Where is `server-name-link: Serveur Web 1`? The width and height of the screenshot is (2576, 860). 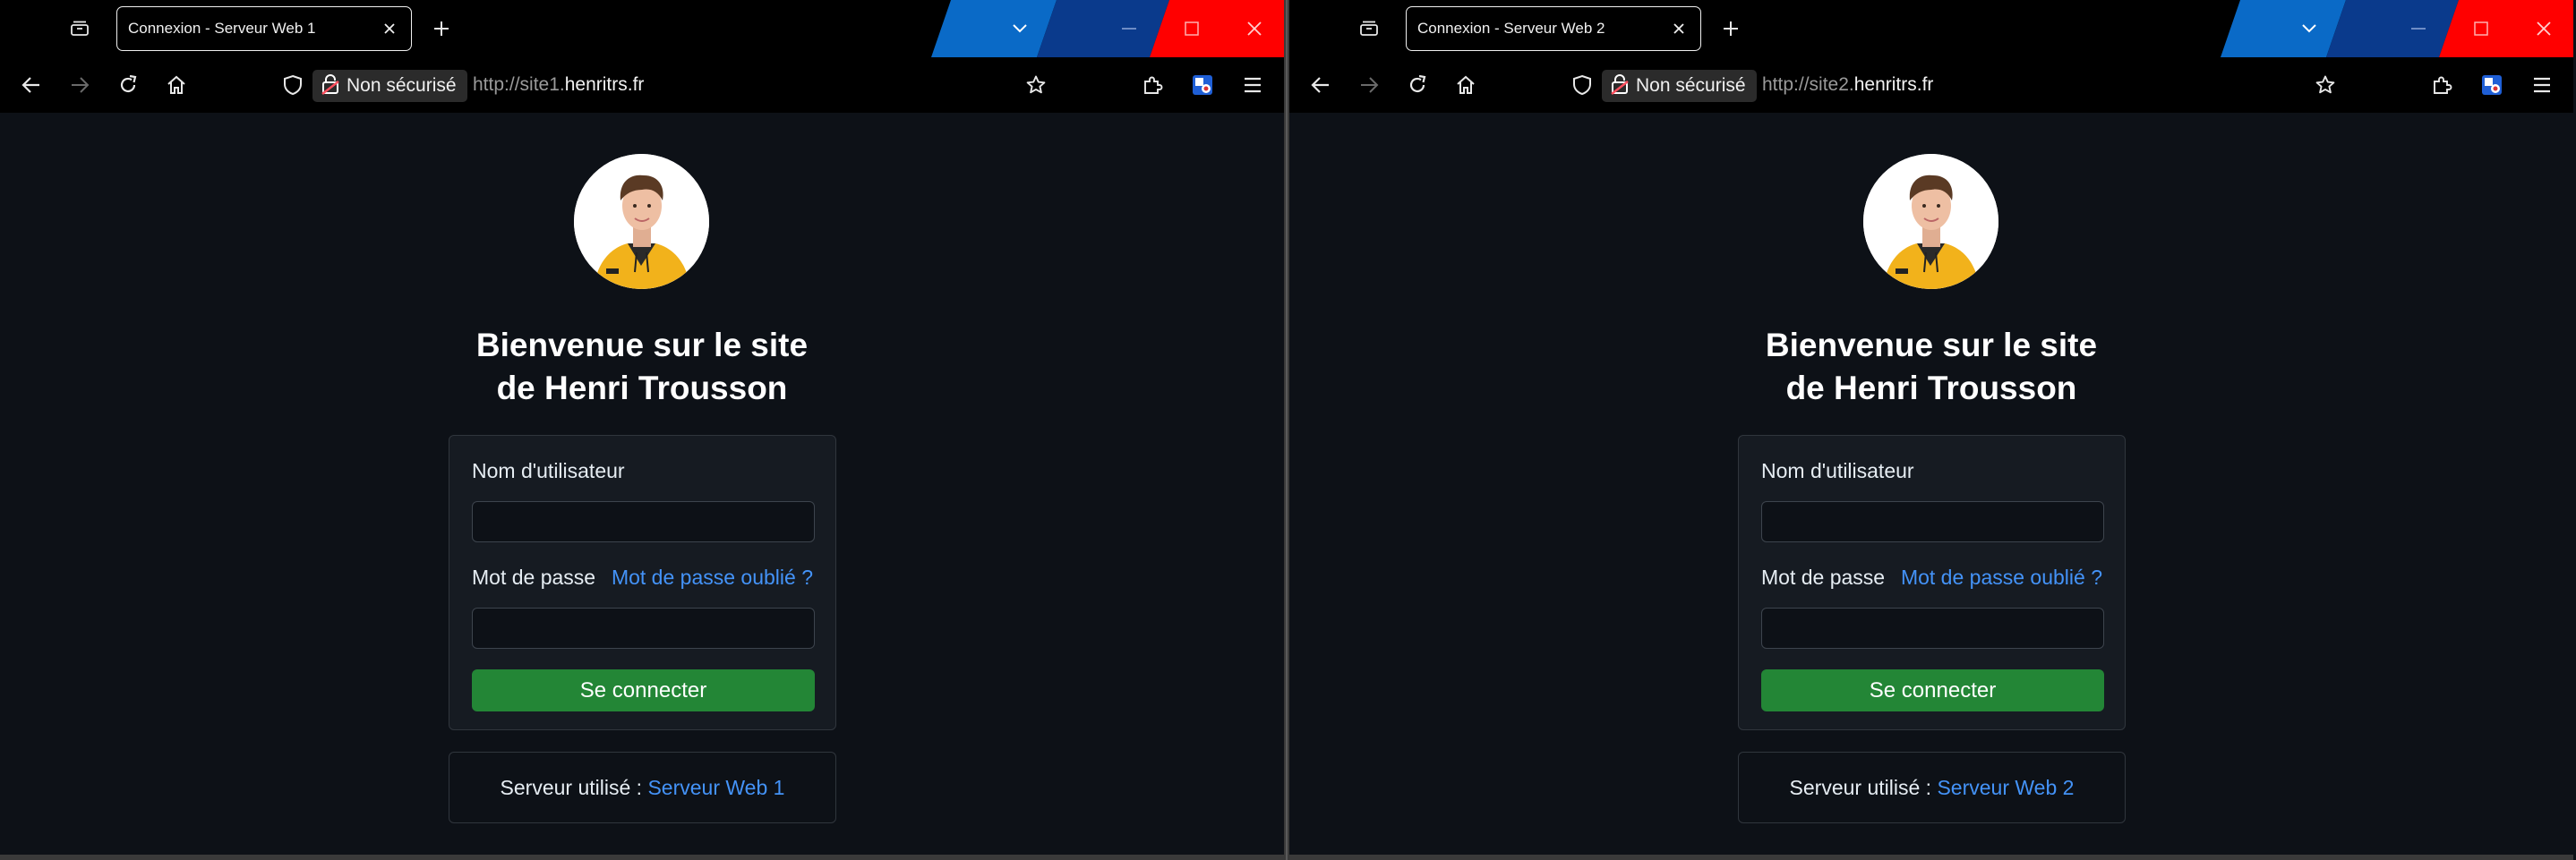
server-name-link: Serveur Web 1 is located at coordinates (715, 788).